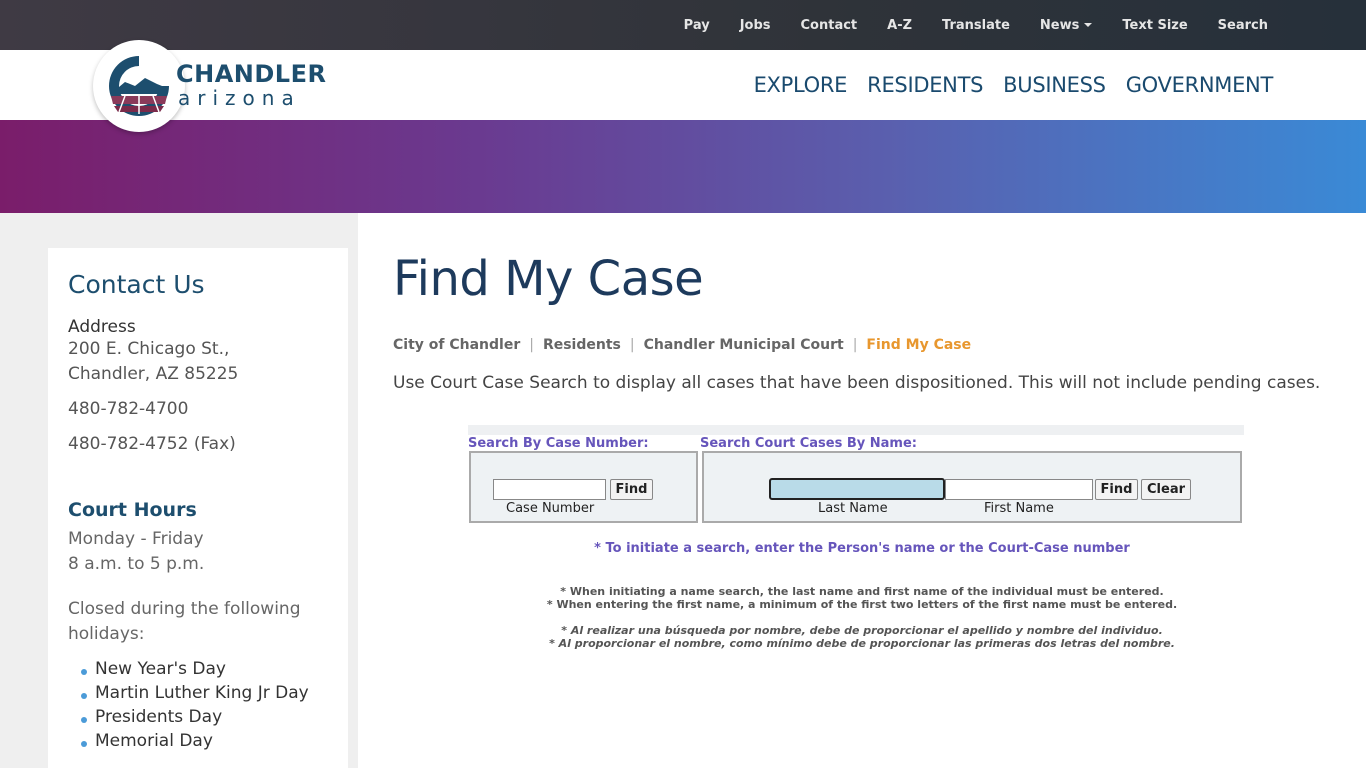 The width and height of the screenshot is (1366, 768). I want to click on top-link-jobs: Jobs, so click(755, 25).